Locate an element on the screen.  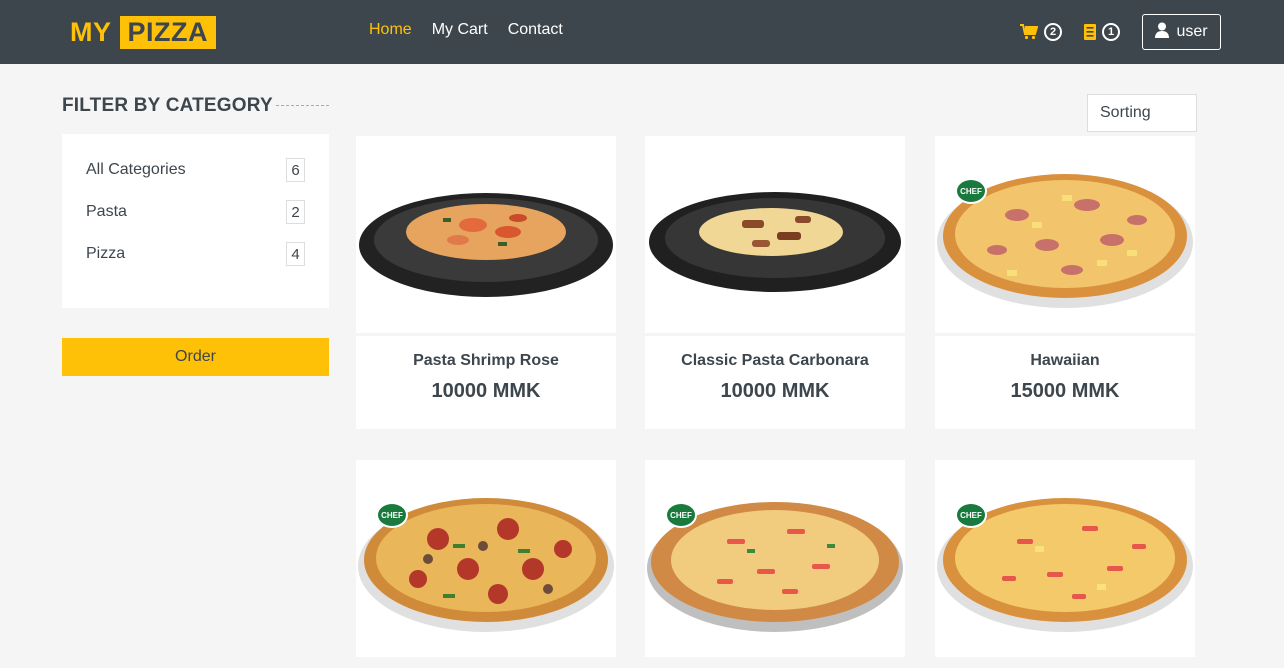
category-label: Pizza is located at coordinates (106, 253).